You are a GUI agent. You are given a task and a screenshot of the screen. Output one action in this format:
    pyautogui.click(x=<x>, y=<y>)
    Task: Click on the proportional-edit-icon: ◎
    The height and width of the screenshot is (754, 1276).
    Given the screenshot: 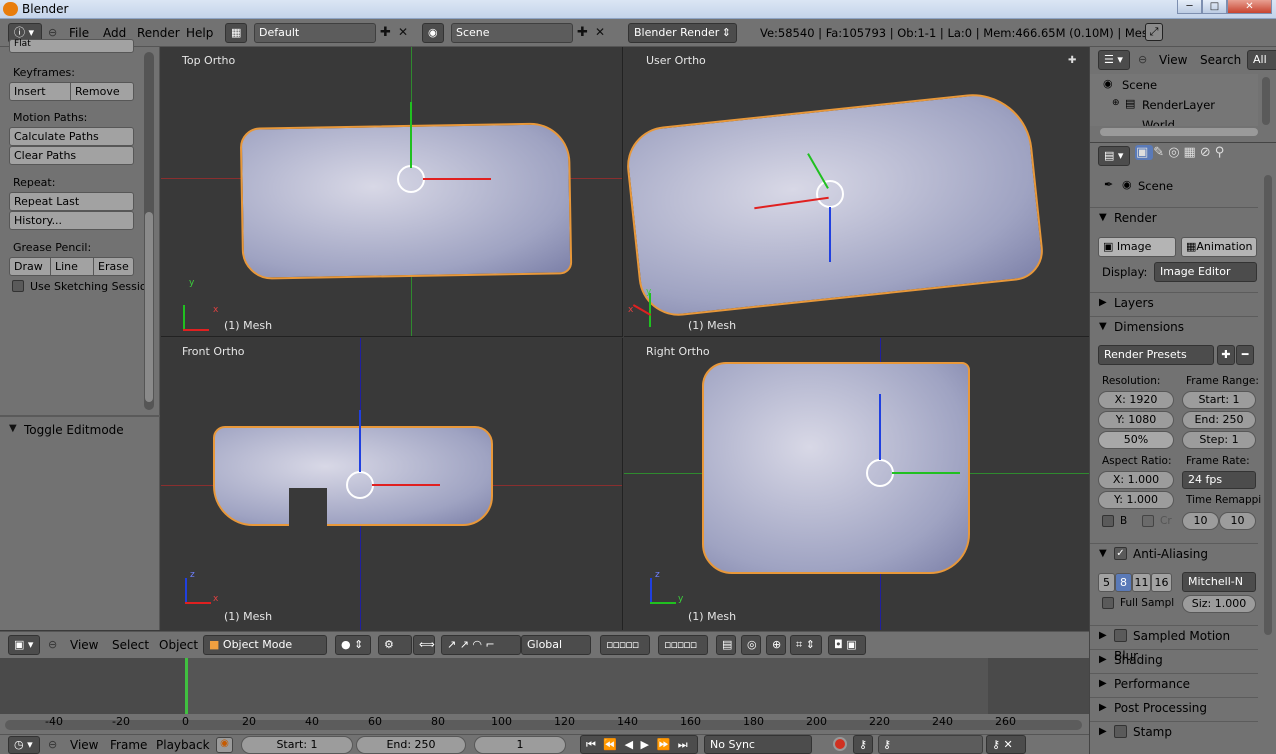 What is the action you would take?
    pyautogui.click(x=751, y=645)
    